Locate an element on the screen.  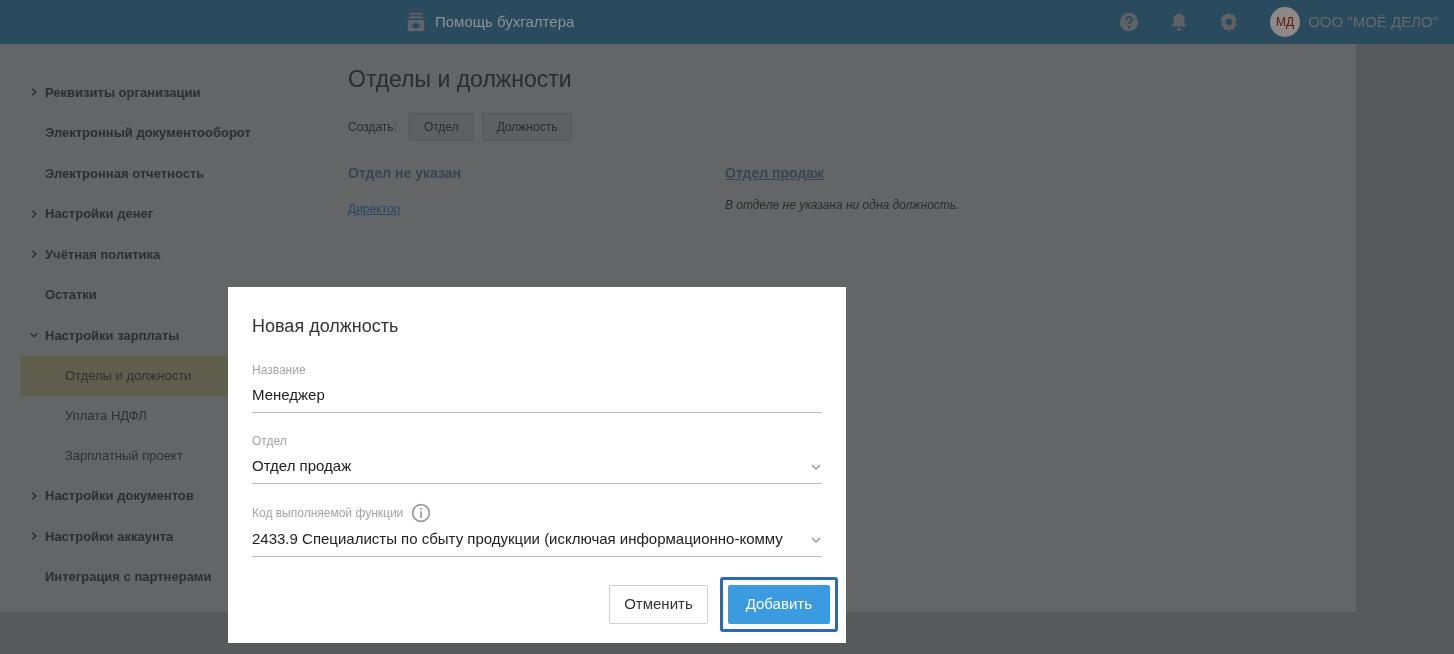
company-name: ООО "МОЁ ДЕЛО" is located at coordinates (1373, 22).